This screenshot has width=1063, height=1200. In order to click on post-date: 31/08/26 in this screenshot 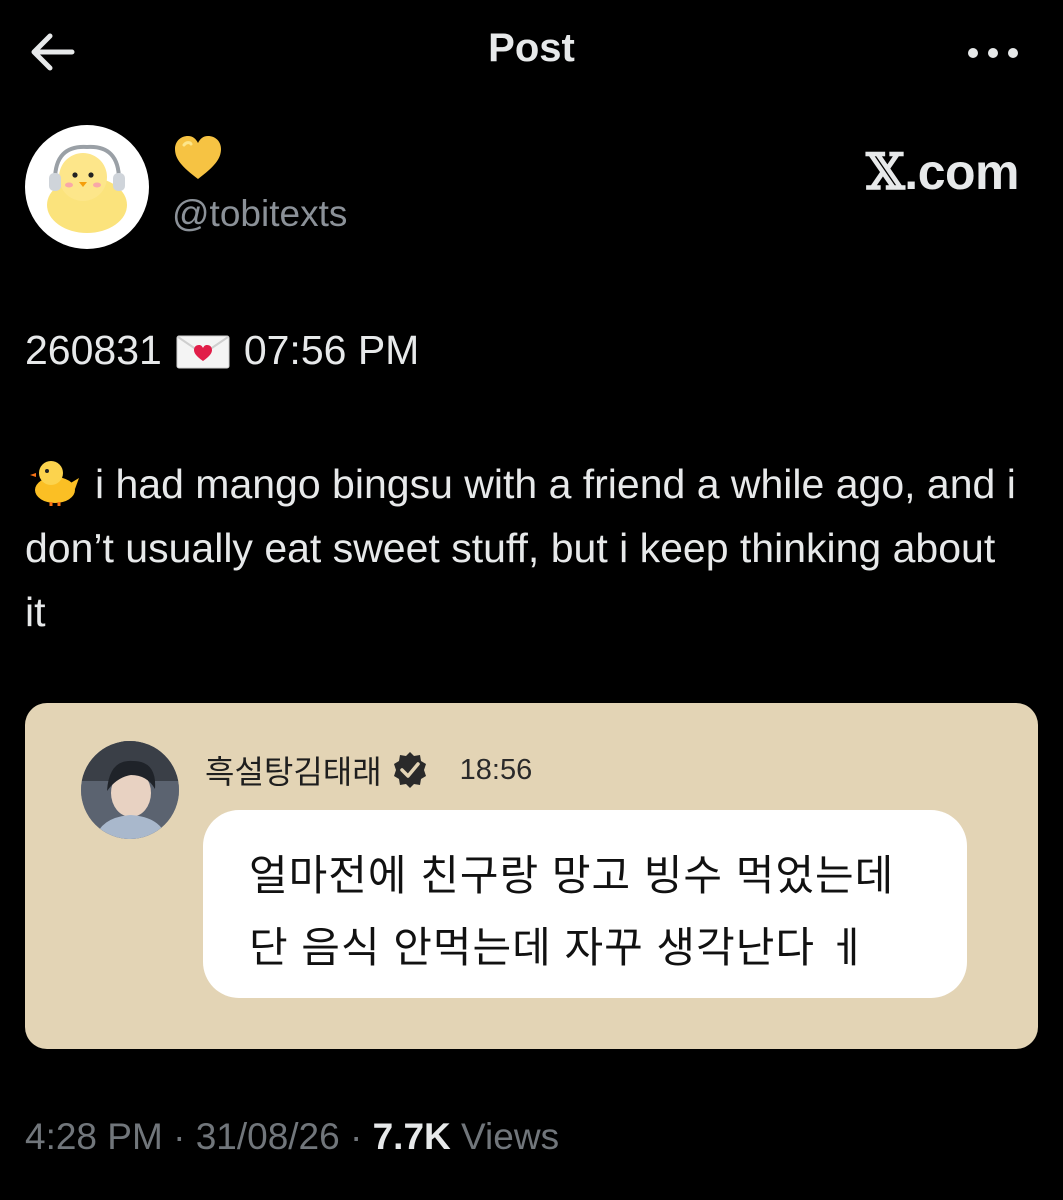, I will do `click(267, 1136)`.